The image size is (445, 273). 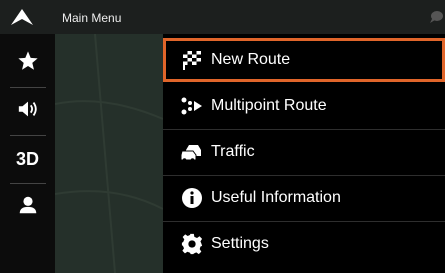 What do you see at coordinates (192, 198) in the screenshot?
I see `info-icon` at bounding box center [192, 198].